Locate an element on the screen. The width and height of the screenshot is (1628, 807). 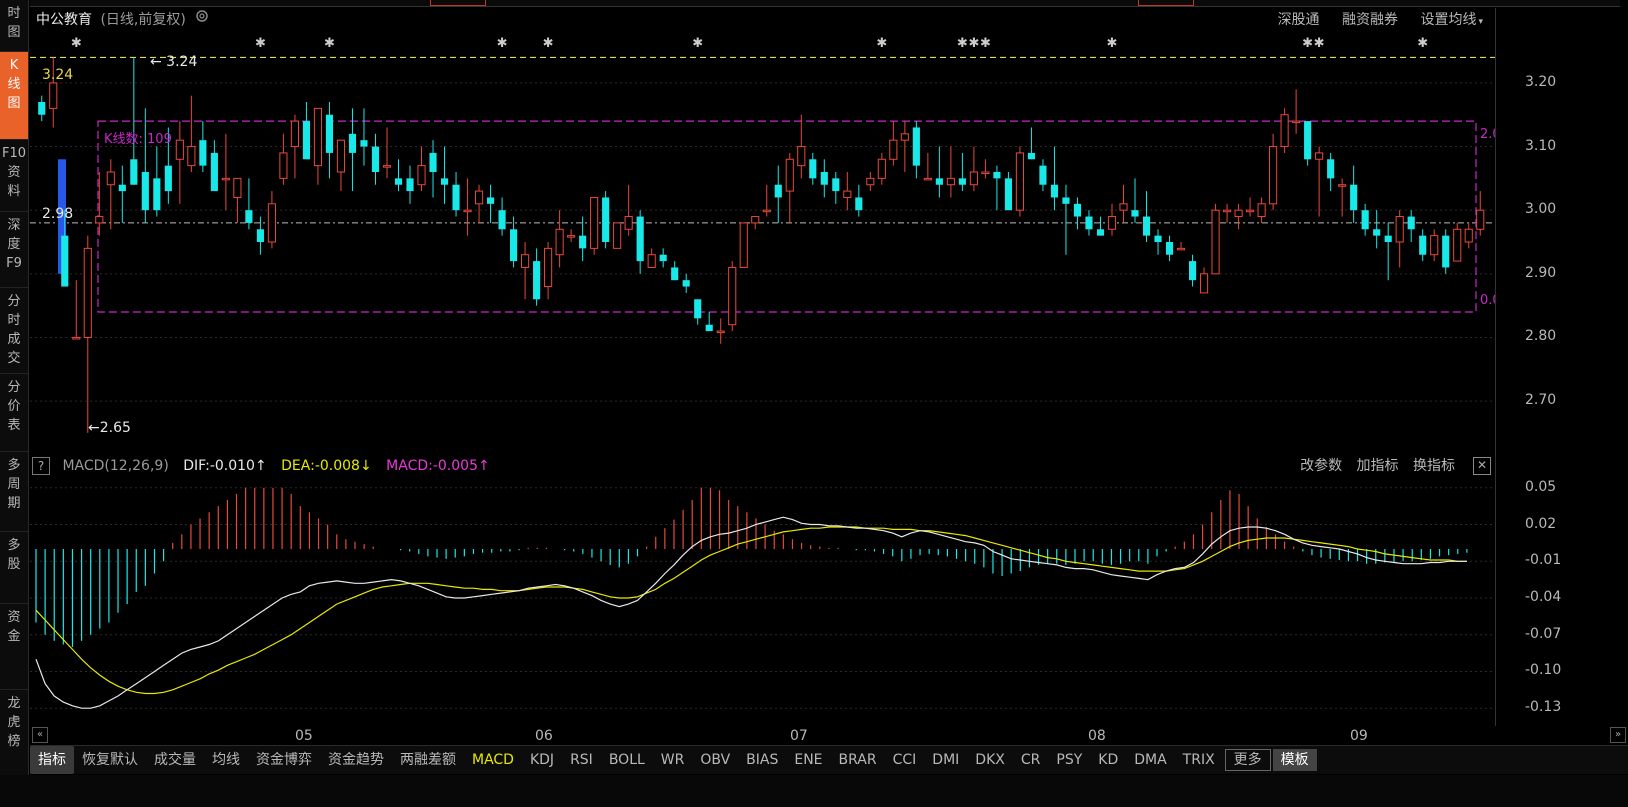
tab-23: TRIX is located at coordinates (1199, 760).